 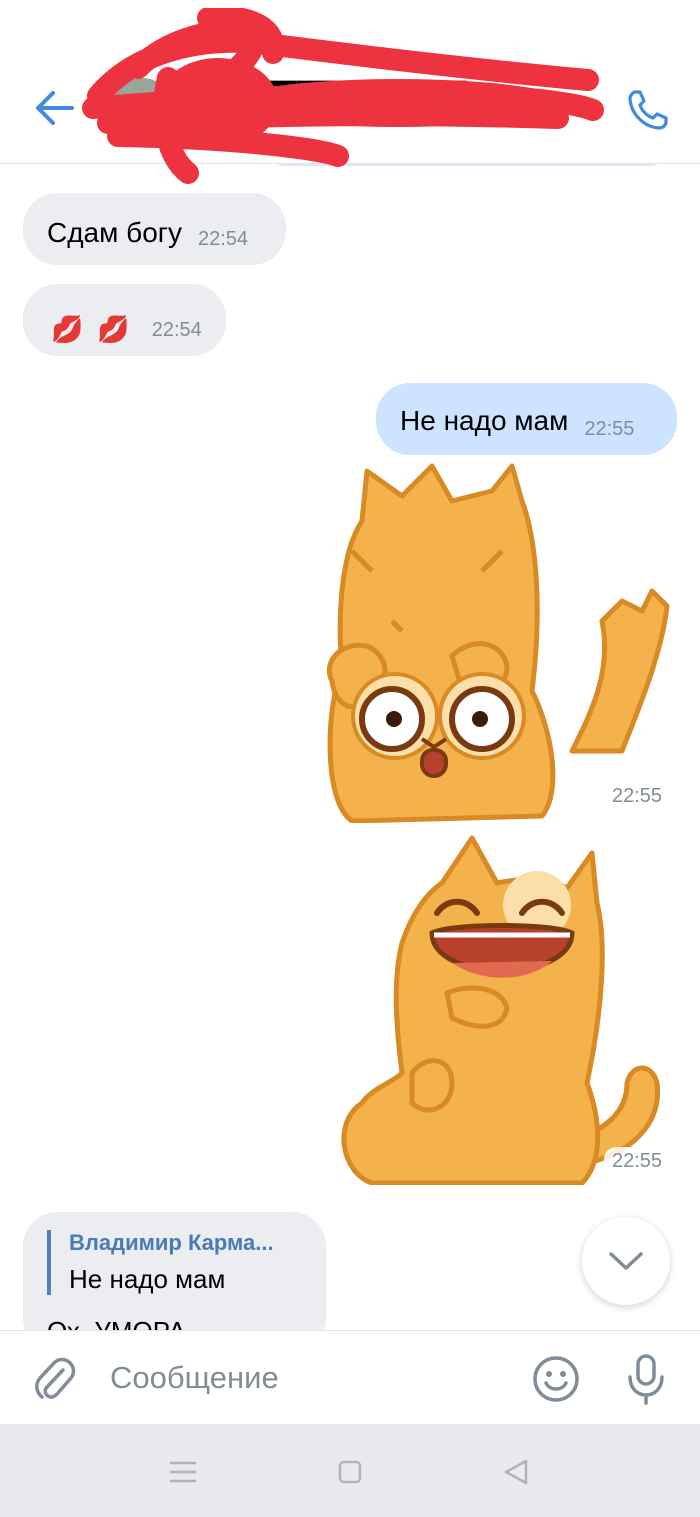 I want to click on home-button, so click(x=350, y=1472).